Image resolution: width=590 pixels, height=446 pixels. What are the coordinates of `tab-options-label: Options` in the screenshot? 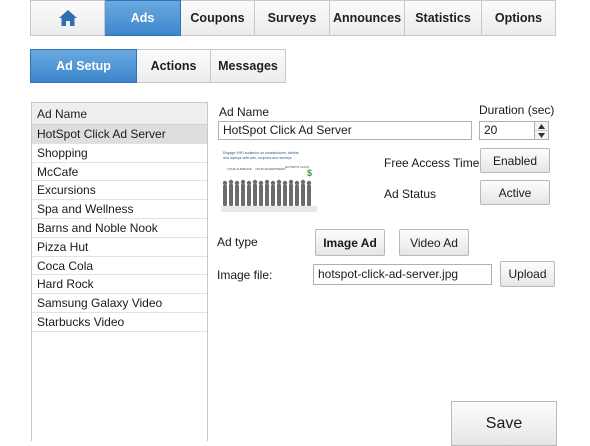 It's located at (518, 18).